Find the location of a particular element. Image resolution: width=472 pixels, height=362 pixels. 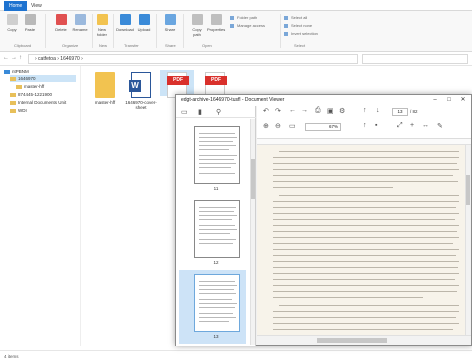

page-thumbnail is located at coordinates (217, 155).